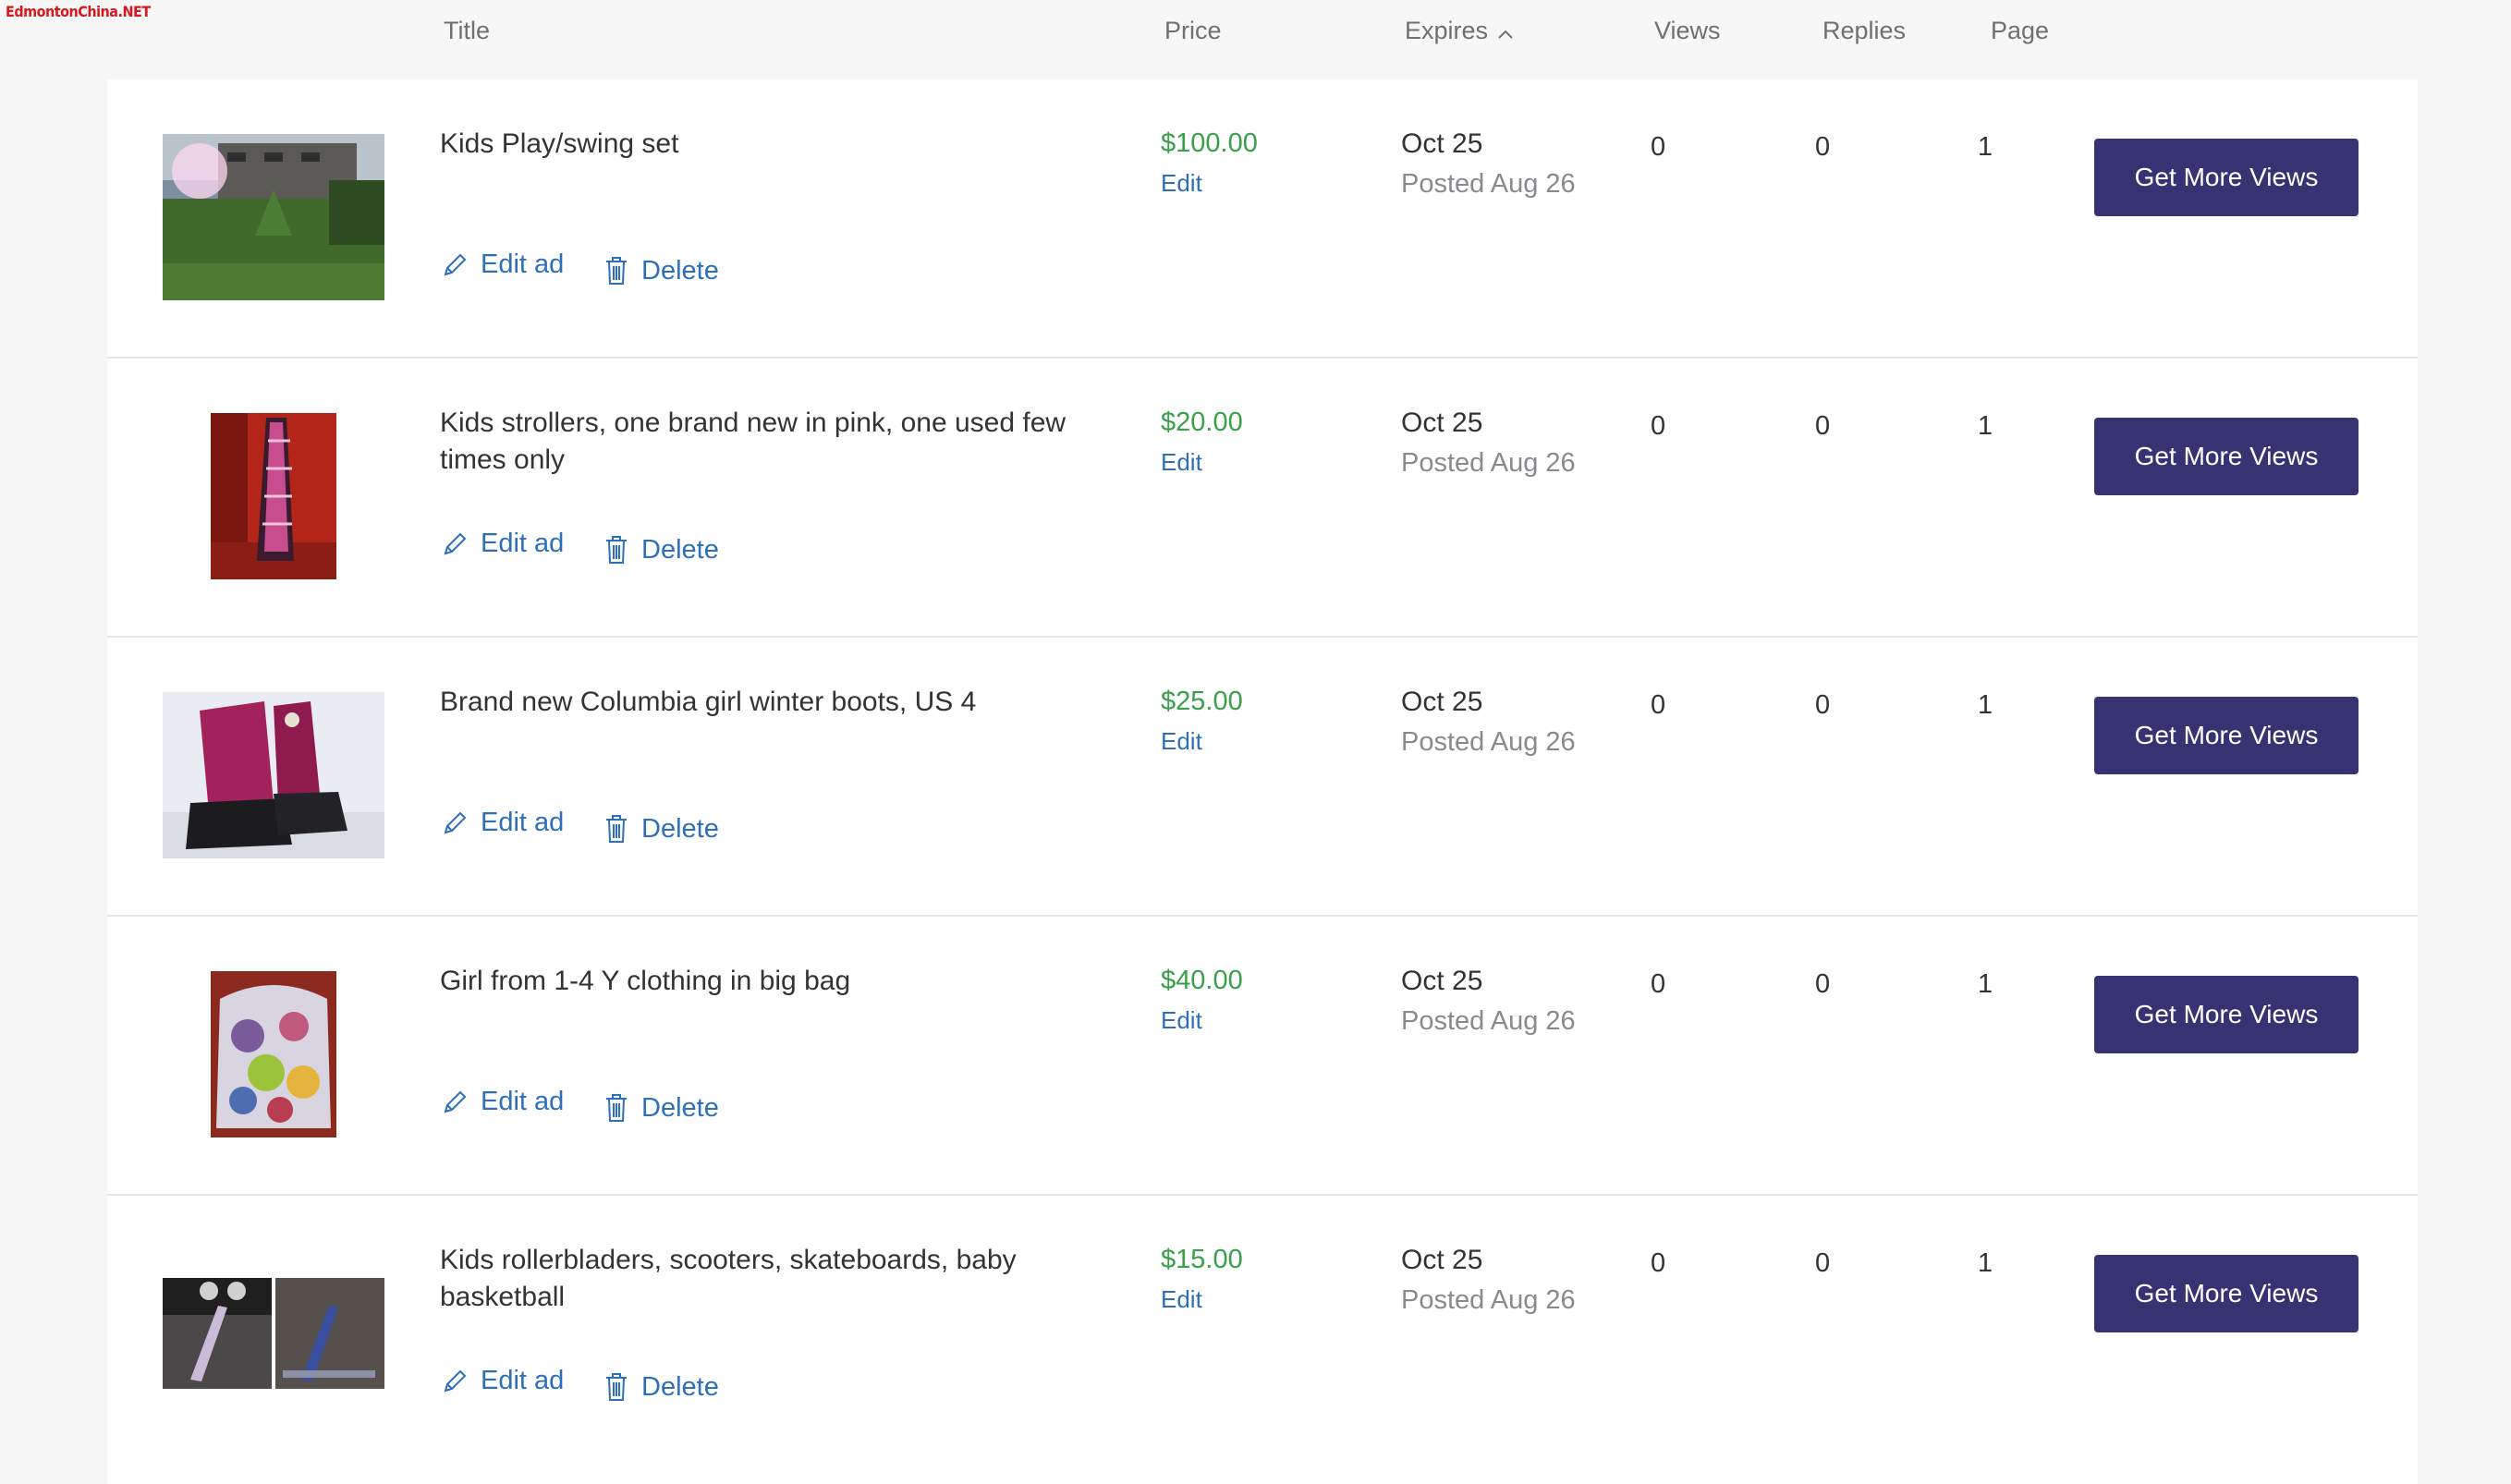 The width and height of the screenshot is (2511, 1484). What do you see at coordinates (1255, 32) in the screenshot?
I see `table-header: Title Price Expires Views Replies Page` at bounding box center [1255, 32].